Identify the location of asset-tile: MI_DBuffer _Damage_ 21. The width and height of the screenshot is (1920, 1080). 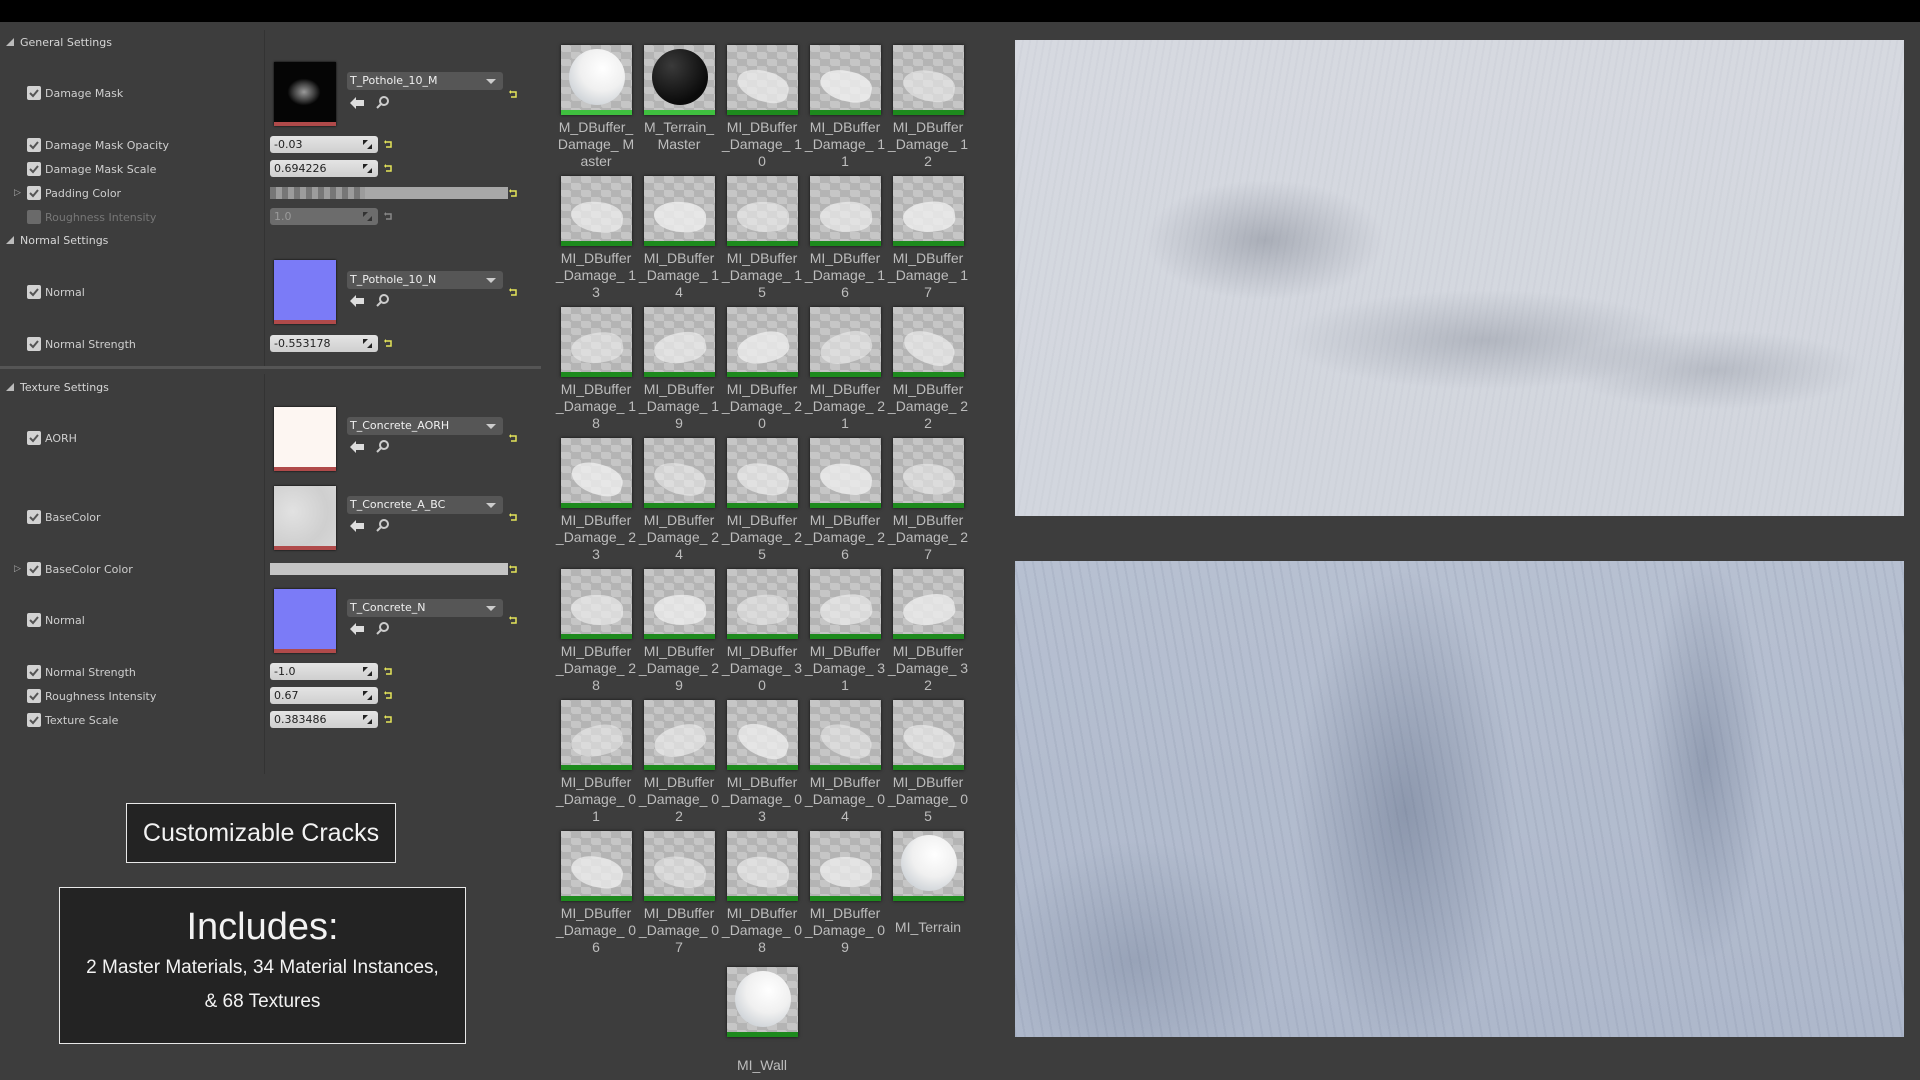
(845, 369).